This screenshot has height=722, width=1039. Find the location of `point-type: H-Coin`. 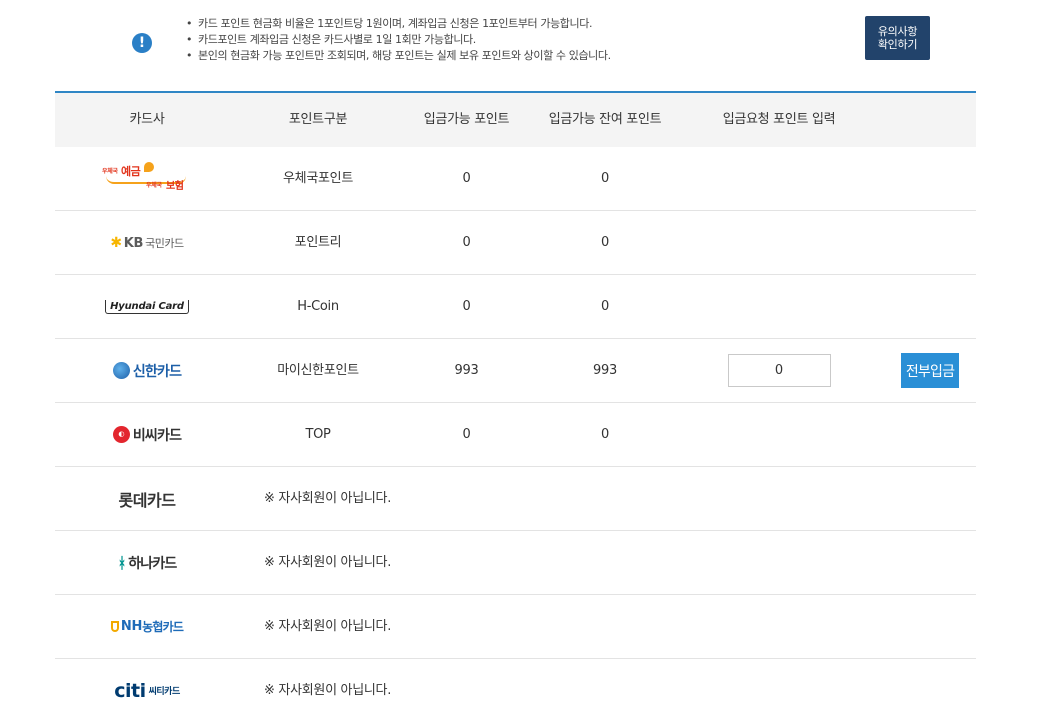

point-type: H-Coin is located at coordinates (318, 306).